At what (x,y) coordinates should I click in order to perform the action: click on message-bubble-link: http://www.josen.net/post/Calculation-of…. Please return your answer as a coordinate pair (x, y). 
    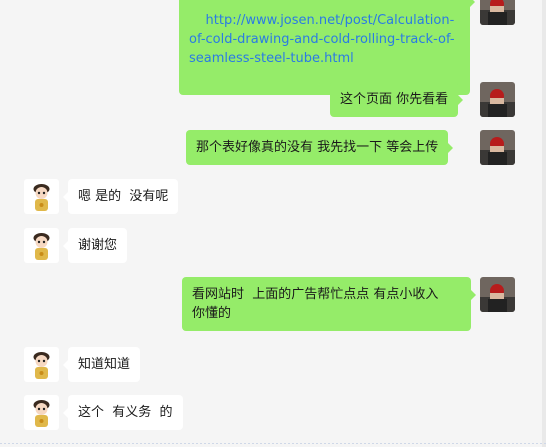
    Looking at the image, I should click on (327, 47).